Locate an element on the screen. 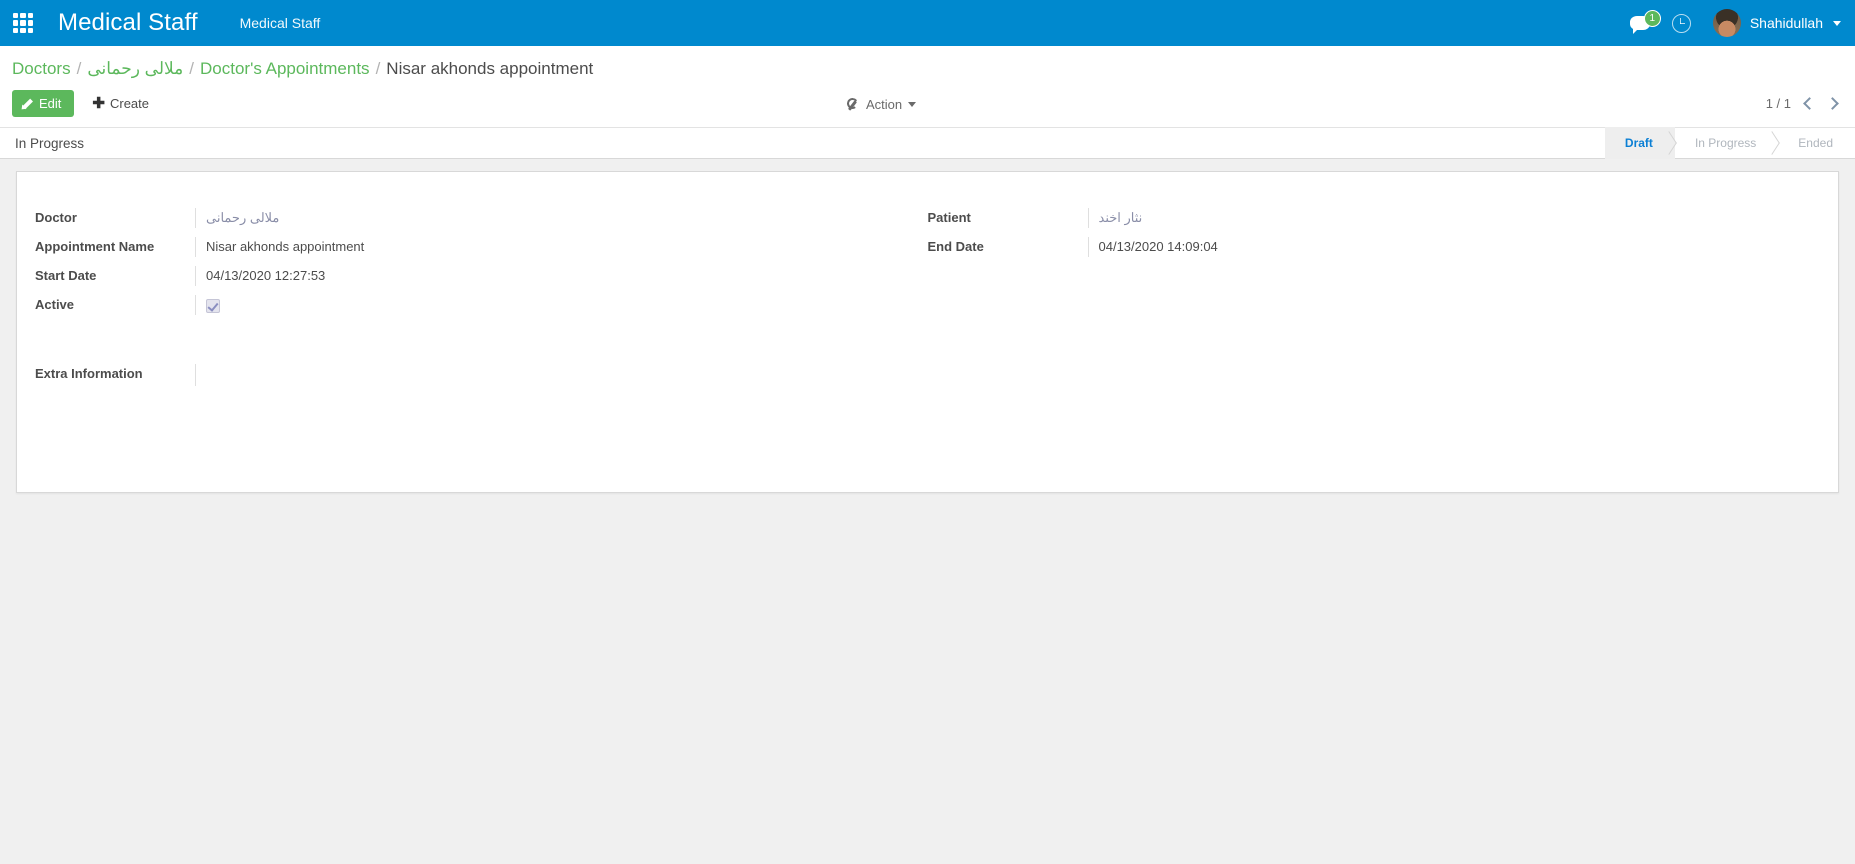 The width and height of the screenshot is (1855, 864). messages-count-badge: 1 is located at coordinates (1652, 18).